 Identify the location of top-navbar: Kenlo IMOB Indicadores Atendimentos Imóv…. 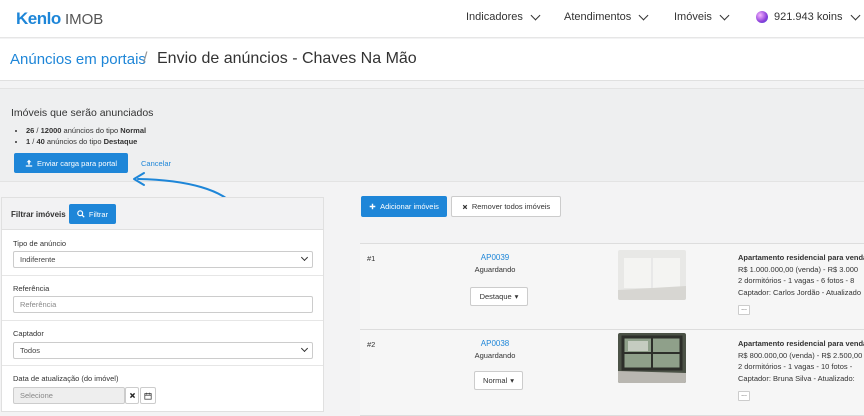
(432, 19).